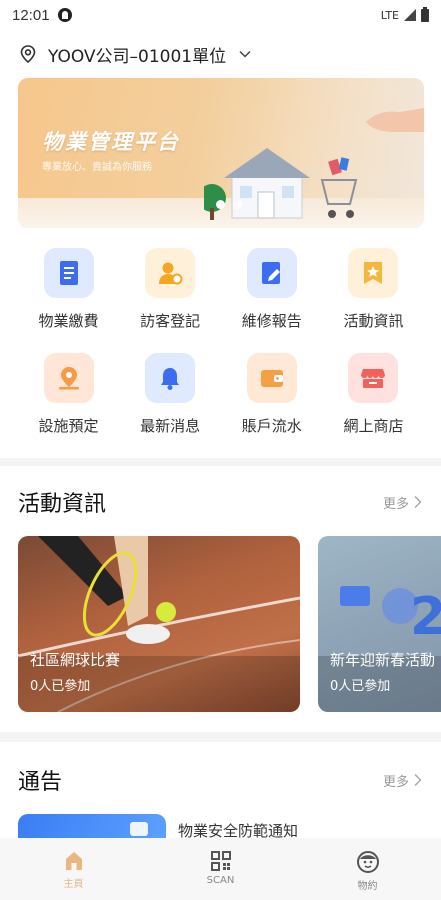 Image resolution: width=441 pixels, height=900 pixels. I want to click on battery-icon, so click(425, 14).